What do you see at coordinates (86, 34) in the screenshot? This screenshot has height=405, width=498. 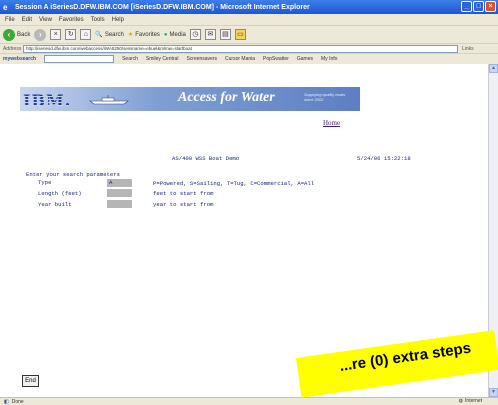 I see `home-icon: ⌂` at bounding box center [86, 34].